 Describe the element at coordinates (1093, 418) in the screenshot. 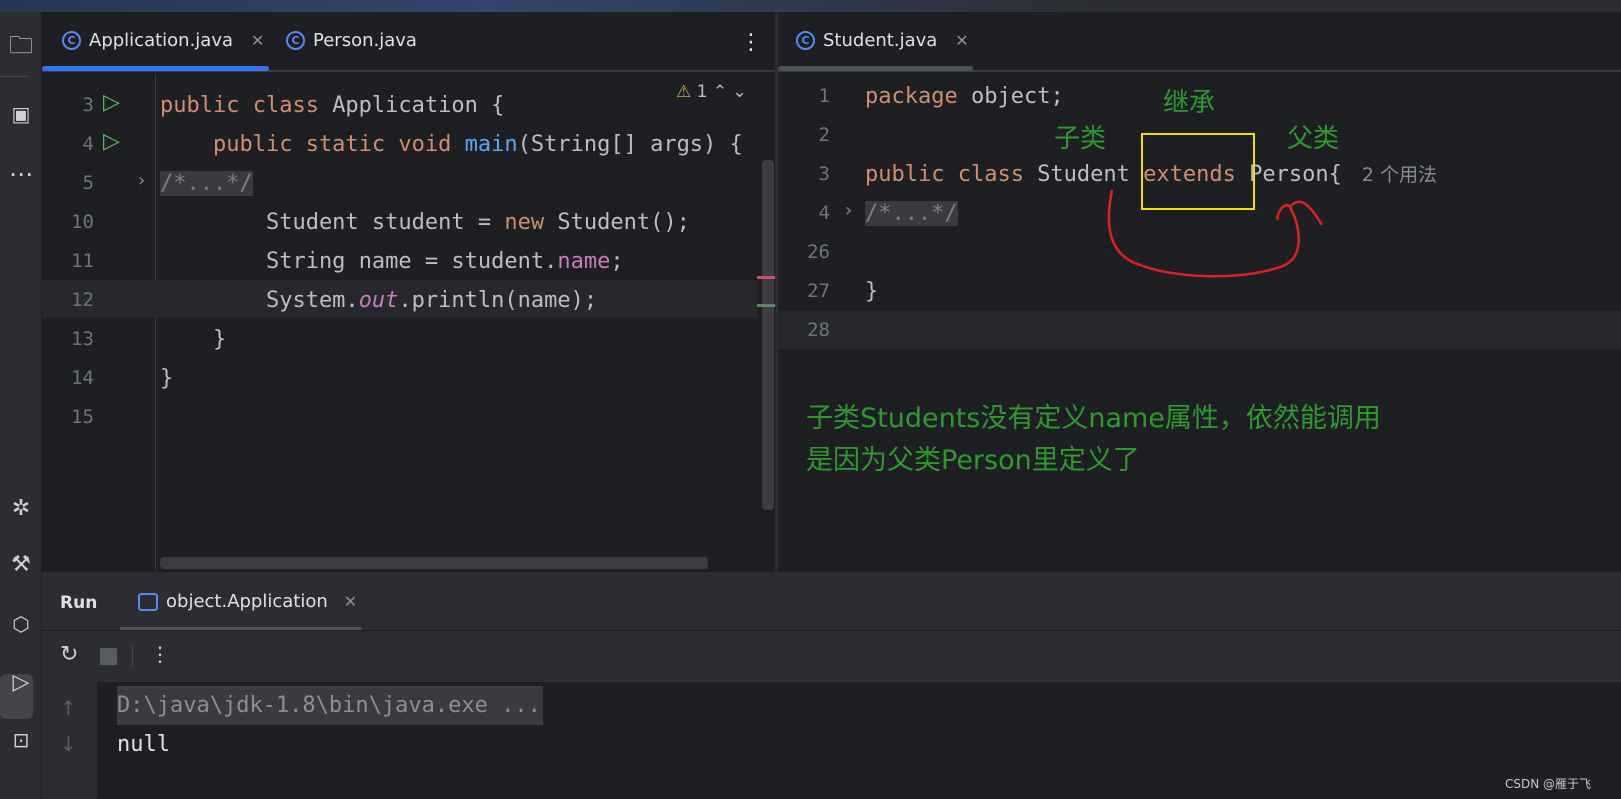

I see `note-line-1: 子类Students没有定义name属性，依然能调用` at that location.